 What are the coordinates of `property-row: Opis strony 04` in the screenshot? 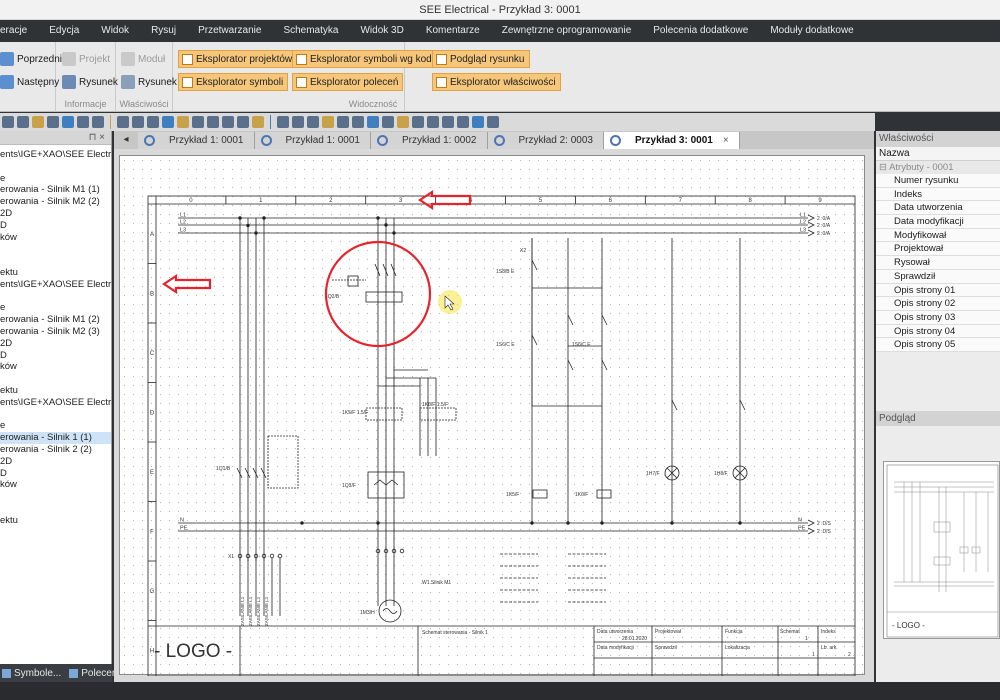 It's located at (938, 331).